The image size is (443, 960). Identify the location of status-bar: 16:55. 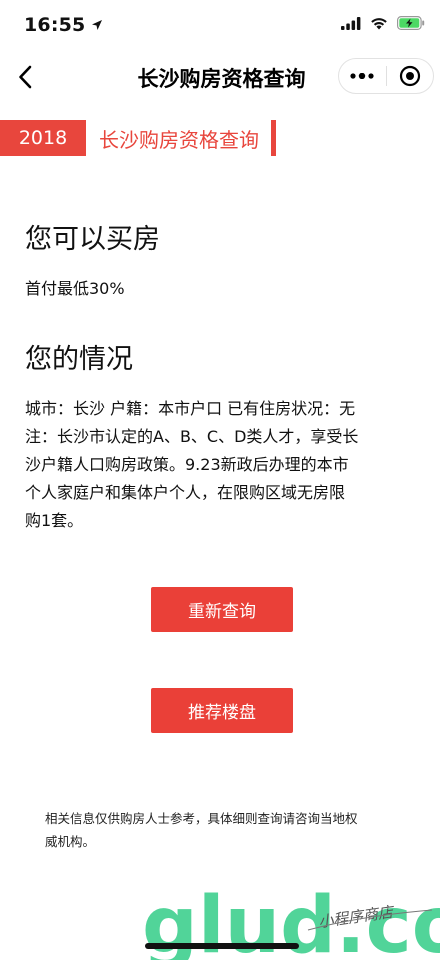
(221, 27).